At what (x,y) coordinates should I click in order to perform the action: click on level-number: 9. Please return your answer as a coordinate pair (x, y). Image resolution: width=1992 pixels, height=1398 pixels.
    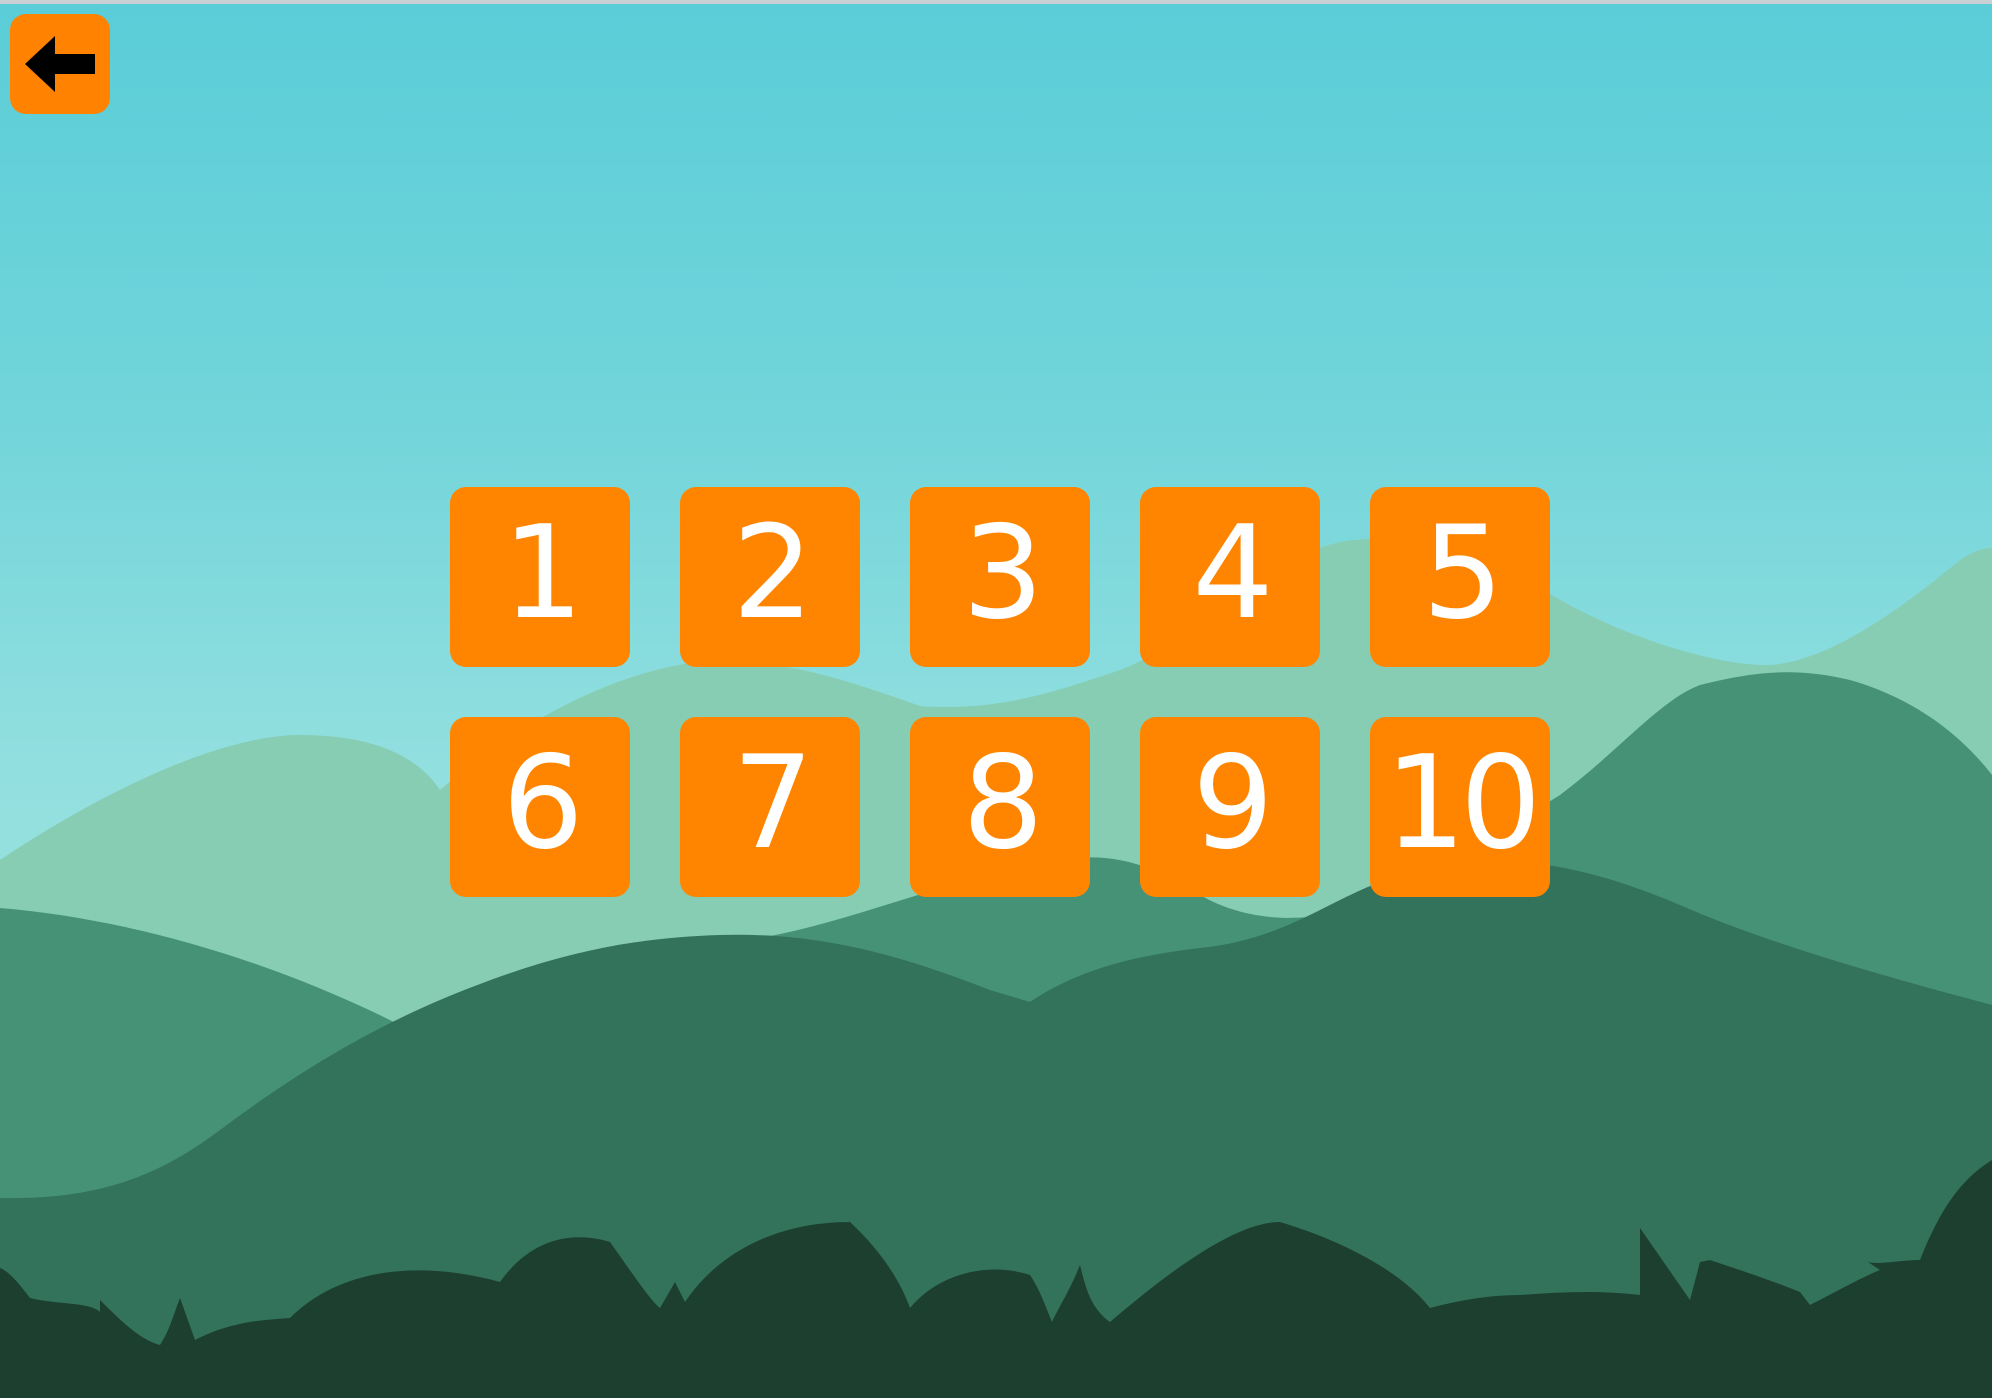
    Looking at the image, I should click on (1232, 803).